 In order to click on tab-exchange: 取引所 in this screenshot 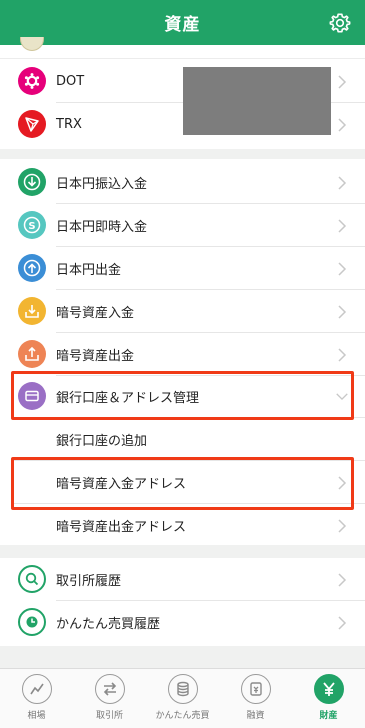, I will do `click(109, 698)`.